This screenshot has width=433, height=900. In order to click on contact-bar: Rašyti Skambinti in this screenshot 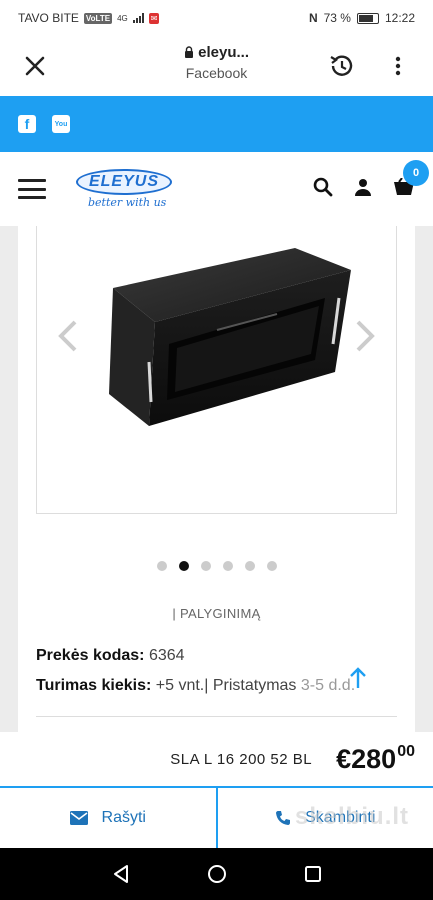, I will do `click(216, 817)`.